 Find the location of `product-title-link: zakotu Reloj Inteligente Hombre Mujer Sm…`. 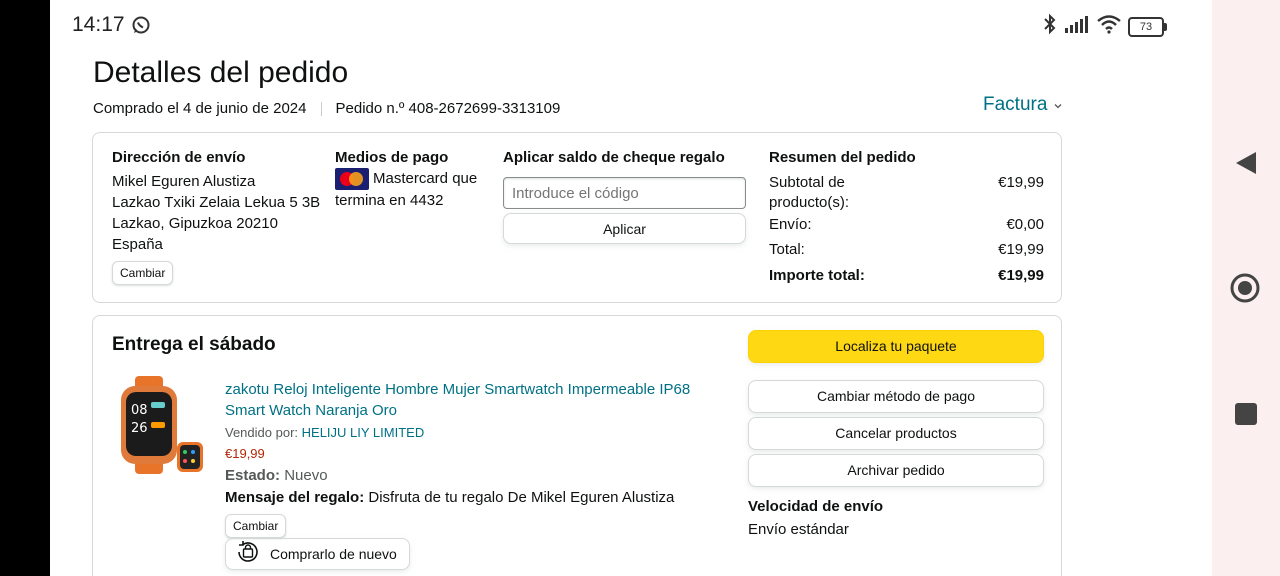

product-title-link: zakotu Reloj Inteligente Hombre Mujer Sm… is located at coordinates (475, 400).